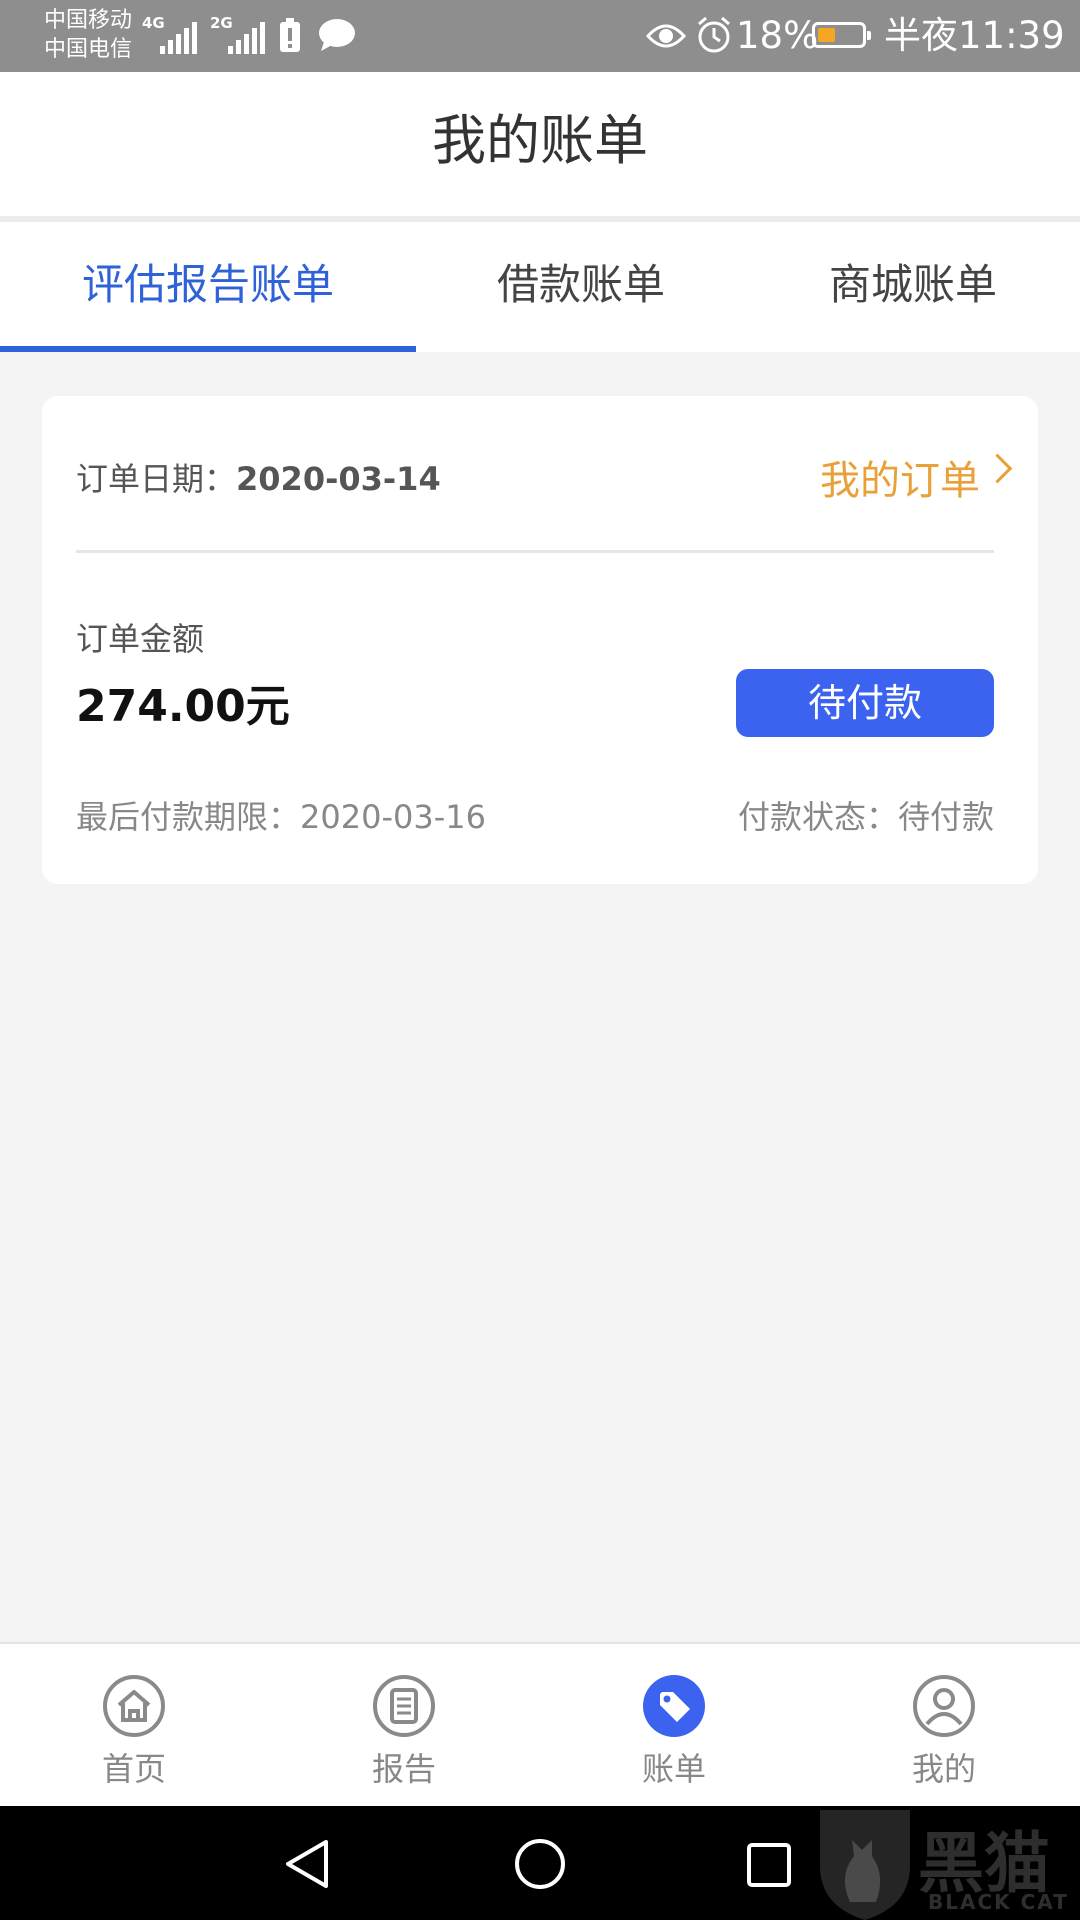  I want to click on nav-home: 首页, so click(134, 1726).